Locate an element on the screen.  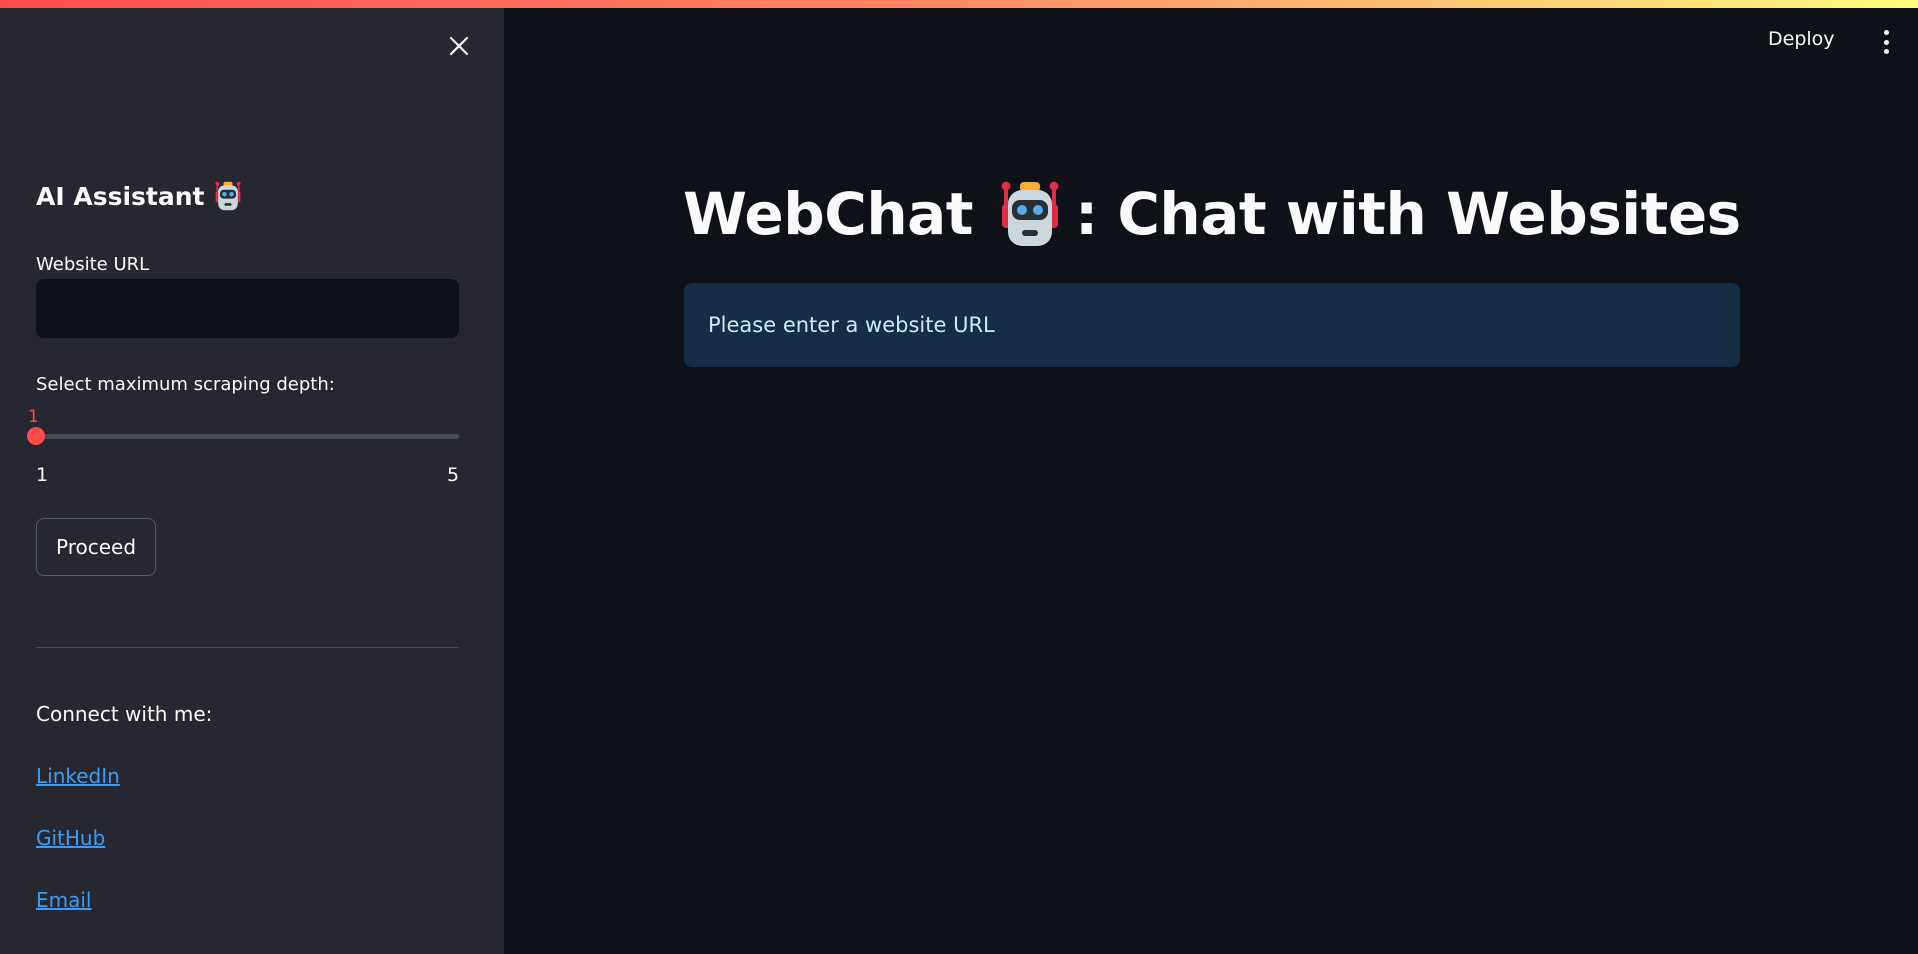
depth-slider-max: 5 is located at coordinates (453, 475).